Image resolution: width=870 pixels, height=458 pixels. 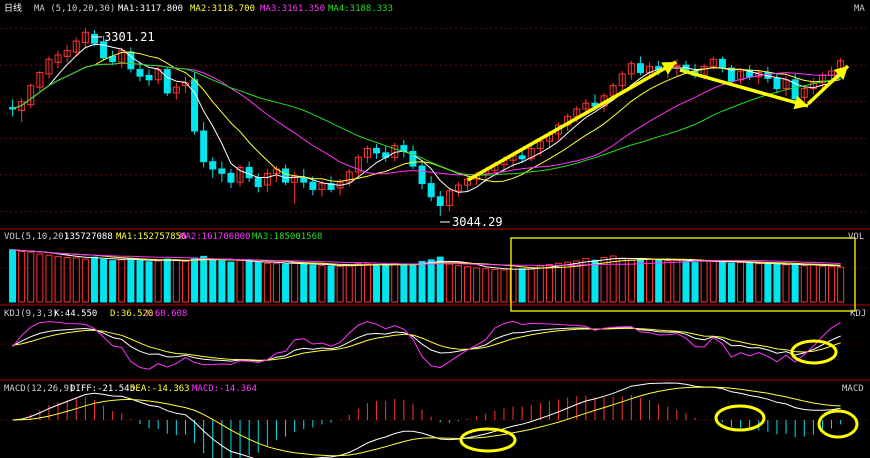 I want to click on ma-params: MA (5,10,20,30), so click(x=74, y=9).